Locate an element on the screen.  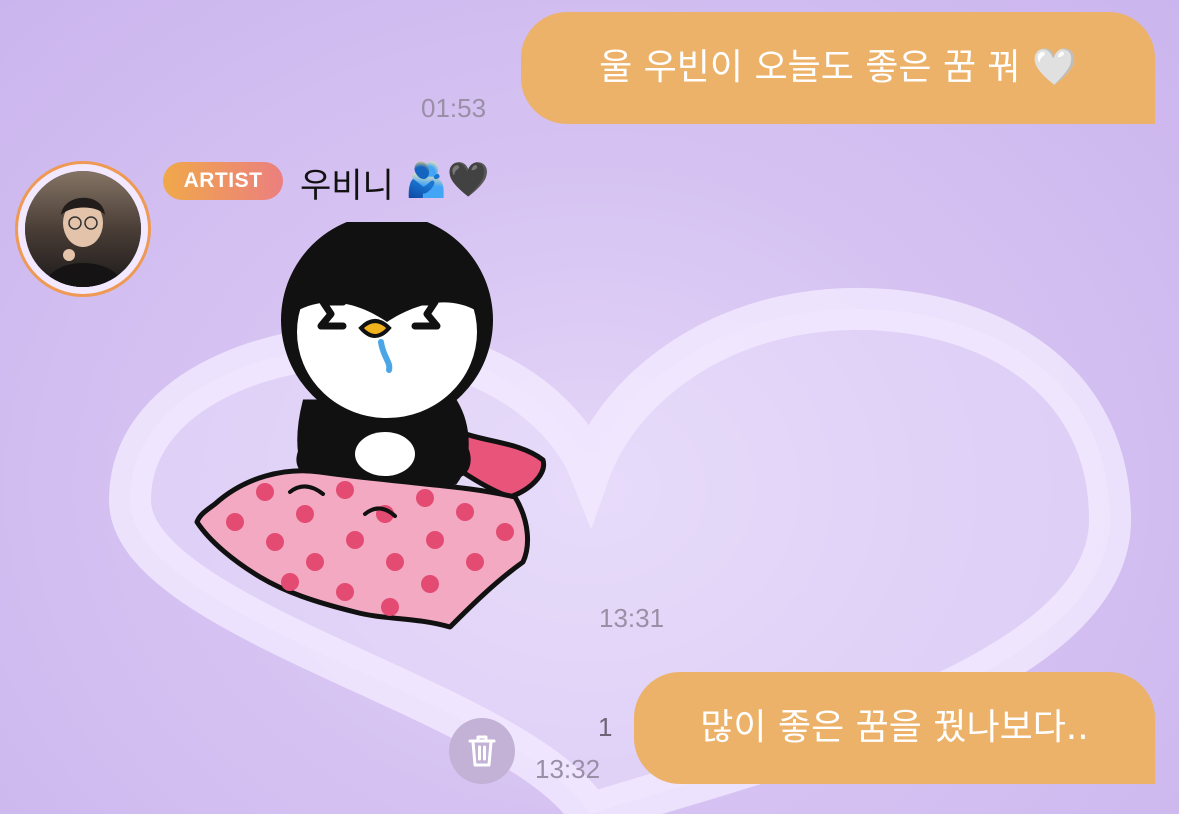
sent-message-bubble: 많이 좋은 꿈을 꿨나보다.. is located at coordinates (894, 728).